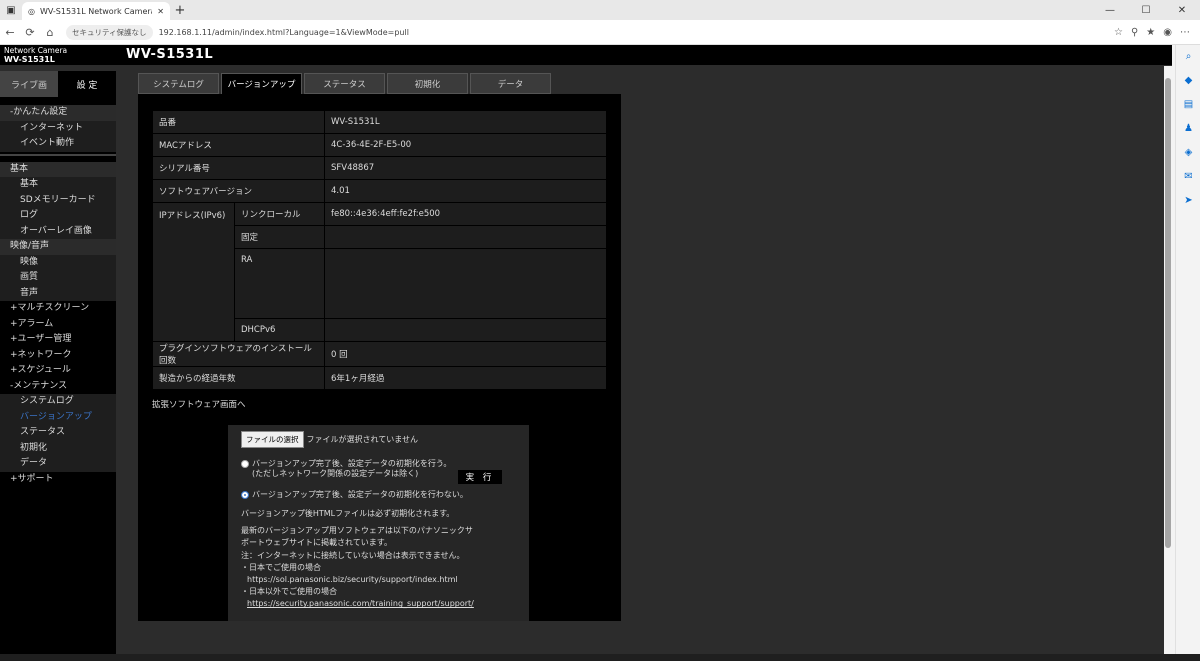  What do you see at coordinates (58, 262) in the screenshot?
I see `sidebar-item-image: 映像` at bounding box center [58, 262].